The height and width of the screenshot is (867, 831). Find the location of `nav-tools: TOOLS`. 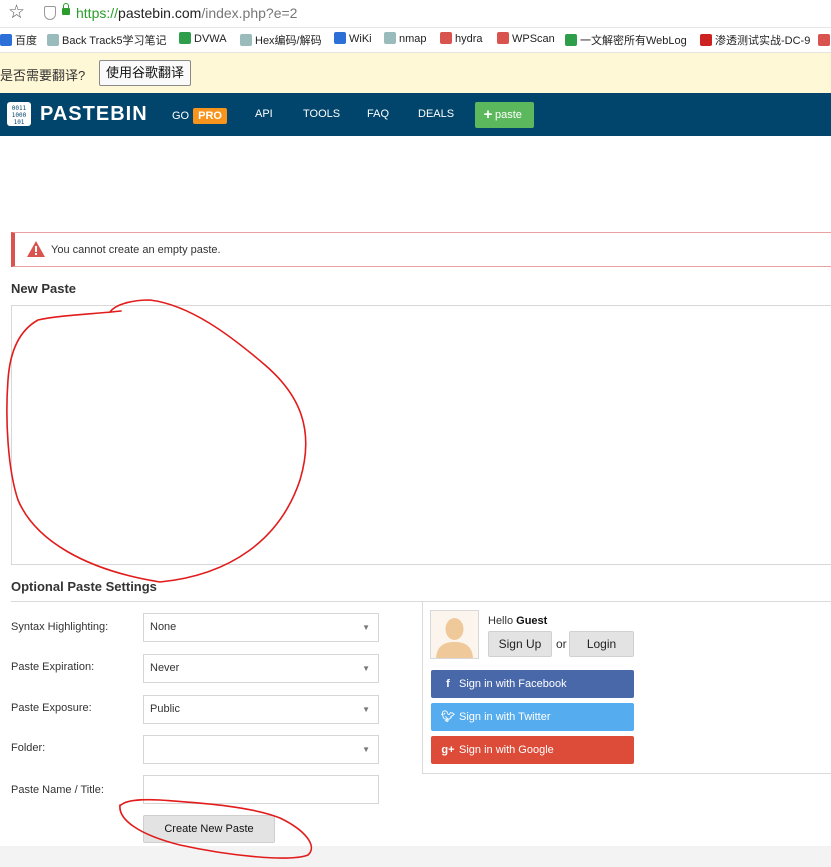

nav-tools: TOOLS is located at coordinates (321, 114).